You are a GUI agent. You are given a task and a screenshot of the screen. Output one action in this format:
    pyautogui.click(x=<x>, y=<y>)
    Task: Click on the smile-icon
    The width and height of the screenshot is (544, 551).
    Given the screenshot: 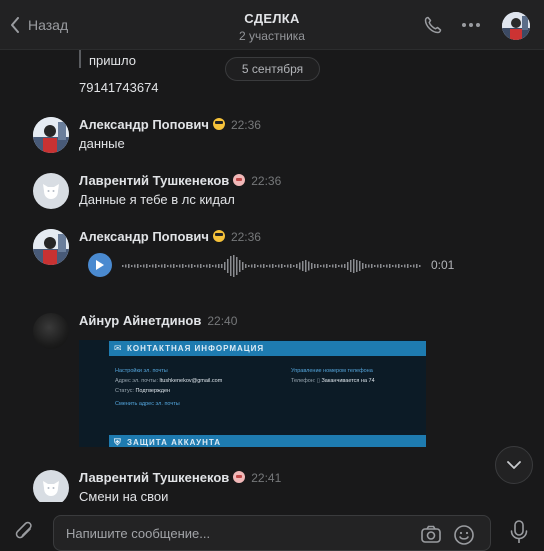 What is the action you would take?
    pyautogui.click(x=464, y=535)
    